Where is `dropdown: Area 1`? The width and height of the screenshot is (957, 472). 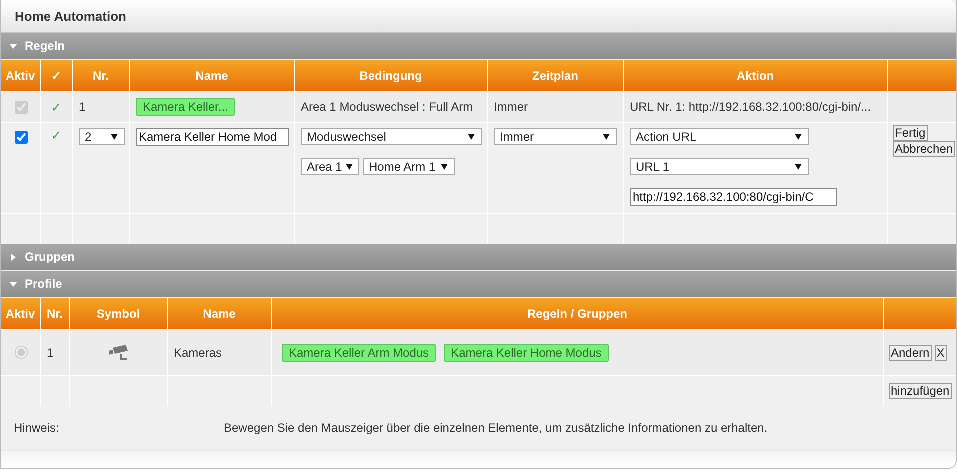 dropdown: Area 1 is located at coordinates (330, 166).